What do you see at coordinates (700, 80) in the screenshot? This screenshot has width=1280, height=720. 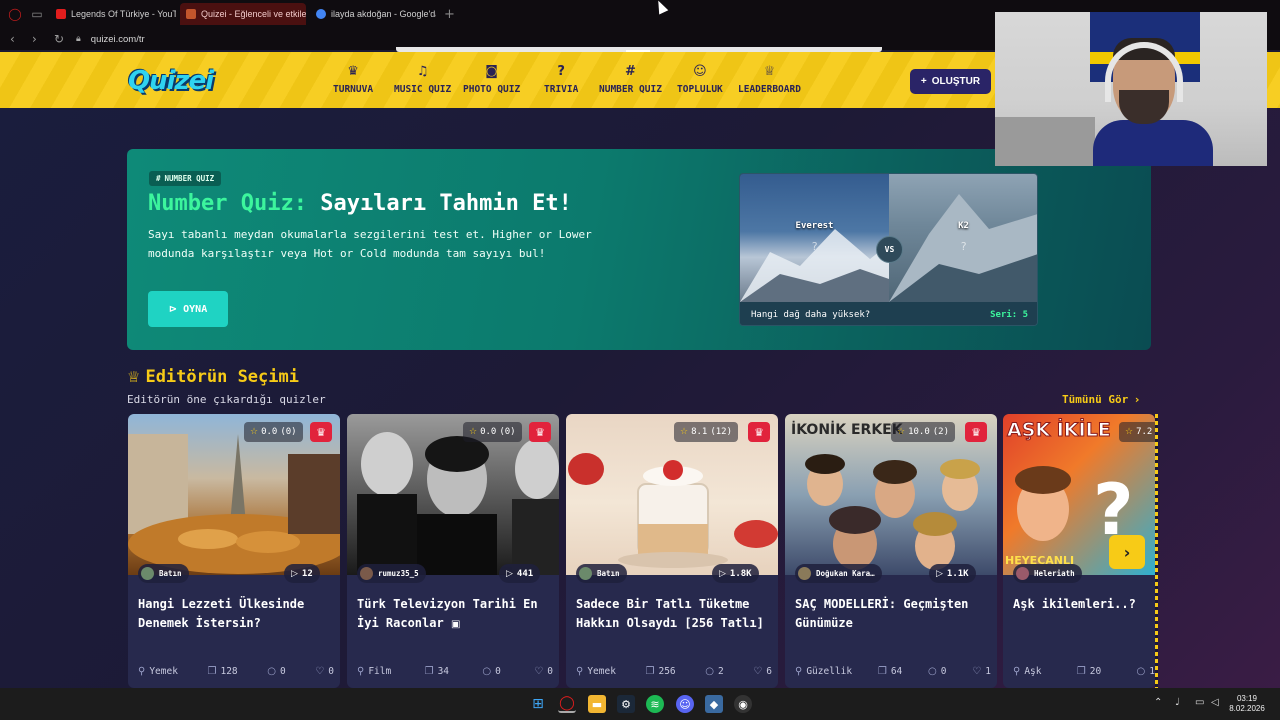 I see `nav-topluluk: ☺ TOPLULUK` at bounding box center [700, 80].